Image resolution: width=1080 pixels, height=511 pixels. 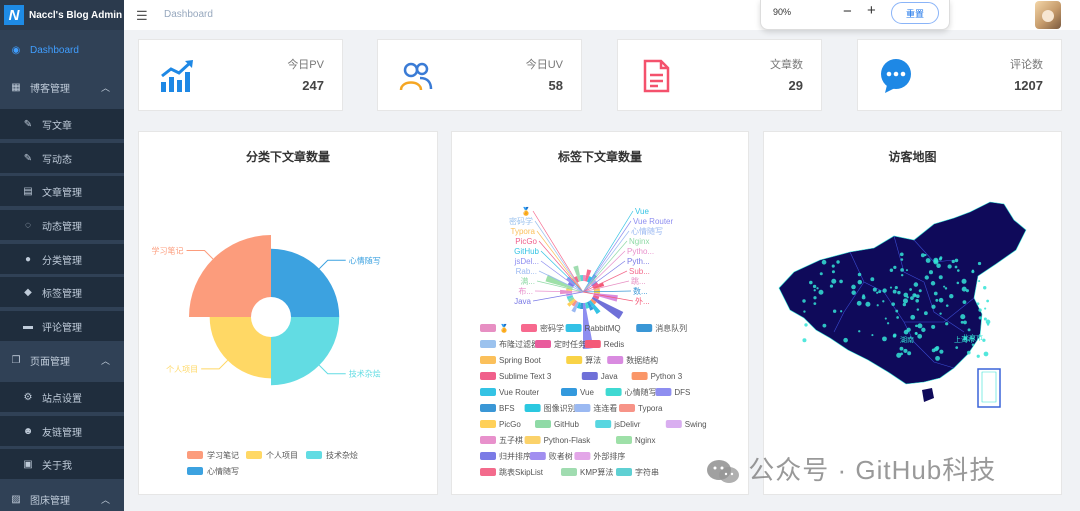 I want to click on legend-label: Vue Router, so click(x=519, y=392).